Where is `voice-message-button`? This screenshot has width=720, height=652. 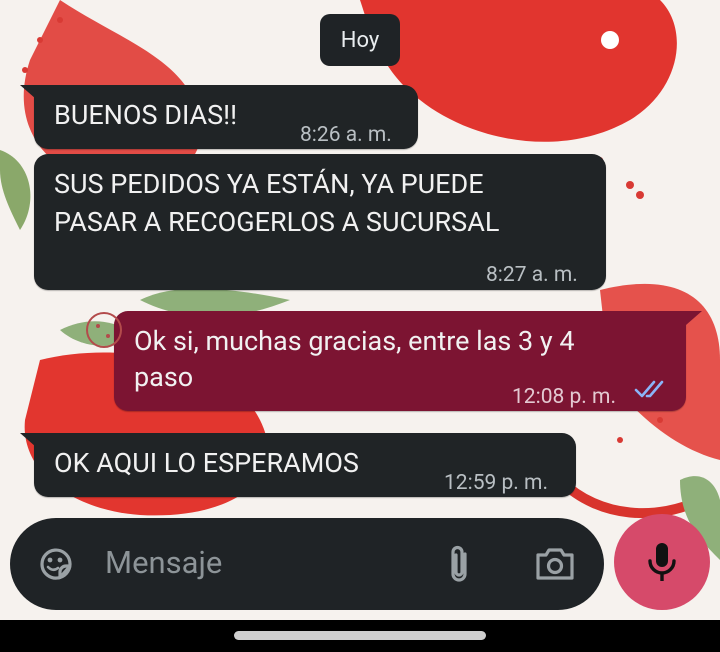 voice-message-button is located at coordinates (662, 562).